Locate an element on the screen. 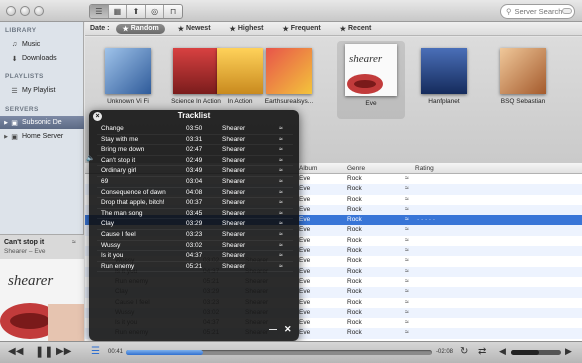  tracklist-row: Ordinary girl 03:49 Shearer ≈ is located at coordinates (195, 171).